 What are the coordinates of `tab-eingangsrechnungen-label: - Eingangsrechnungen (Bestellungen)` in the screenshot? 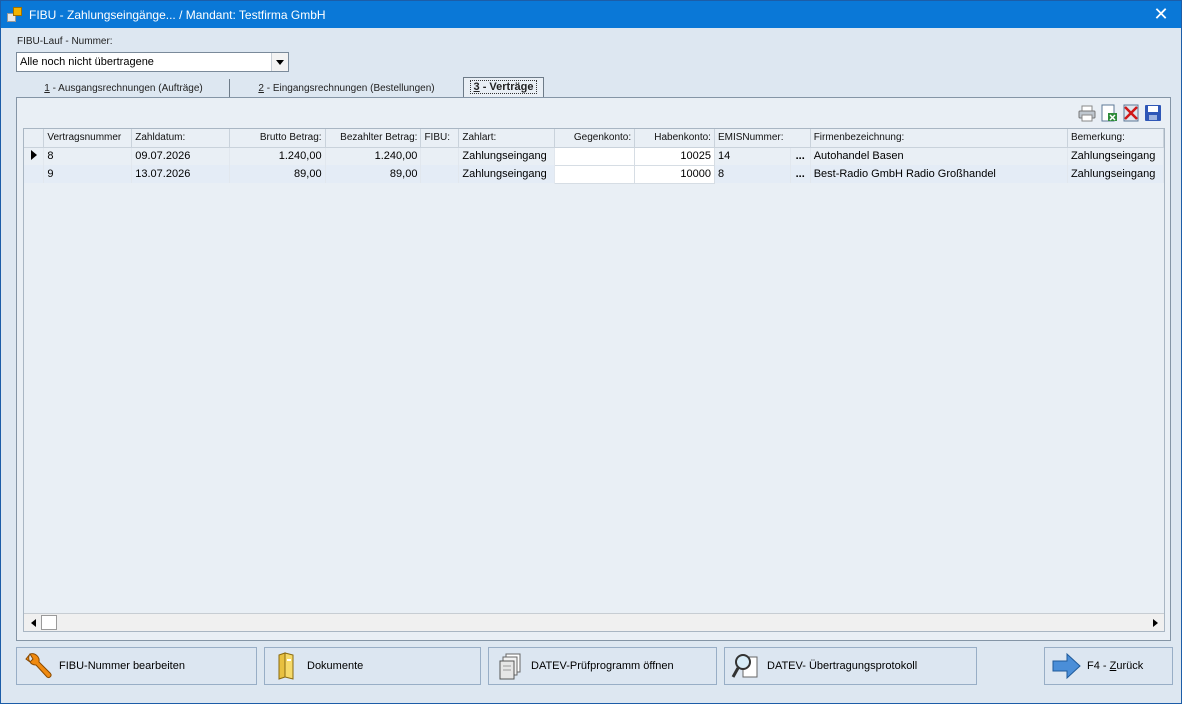 It's located at (349, 88).